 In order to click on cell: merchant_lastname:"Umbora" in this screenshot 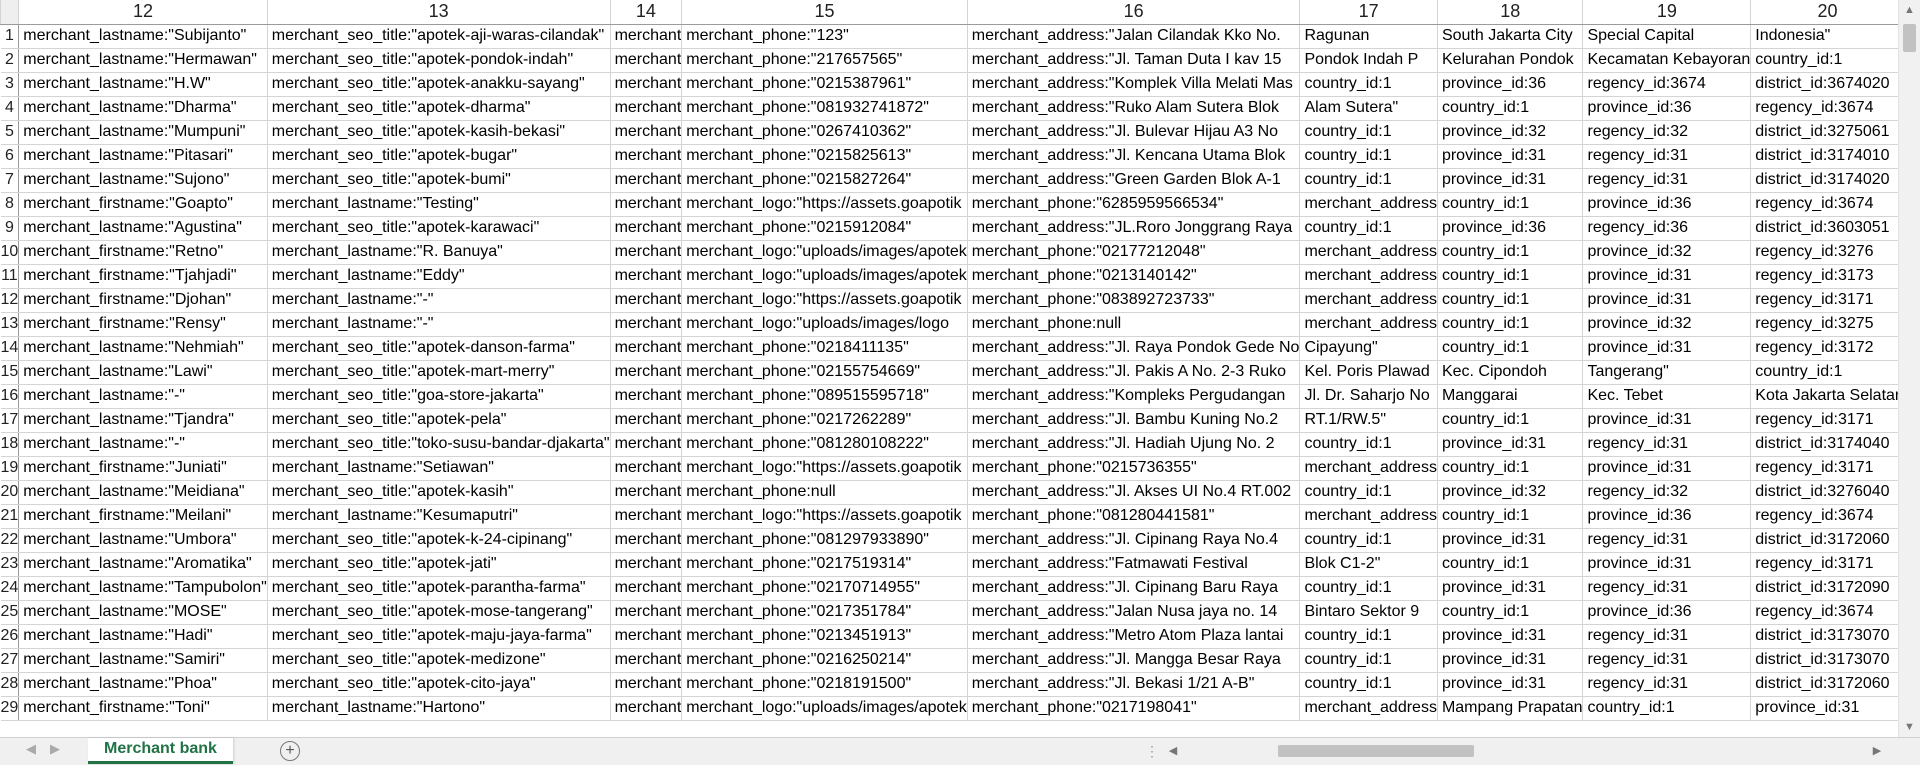, I will do `click(143, 540)`.